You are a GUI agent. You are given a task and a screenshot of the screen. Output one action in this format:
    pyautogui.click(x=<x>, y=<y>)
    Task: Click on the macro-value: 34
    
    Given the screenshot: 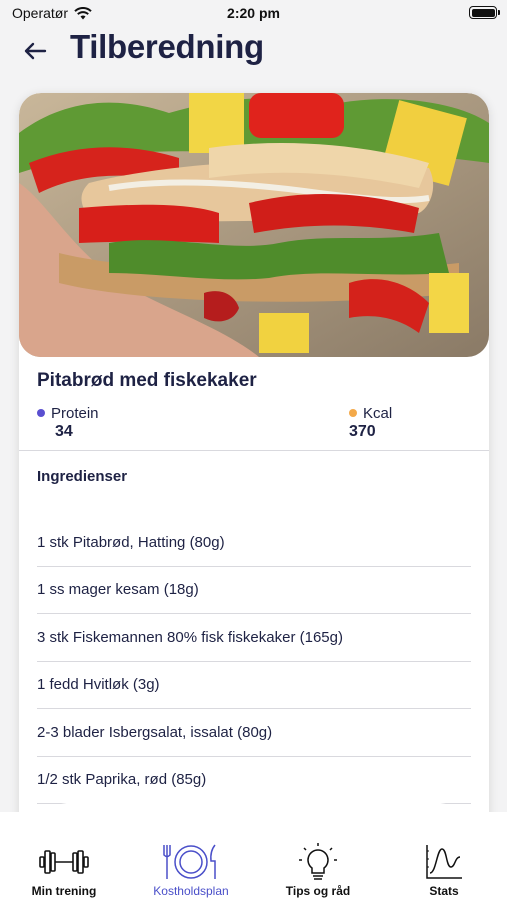 What is the action you would take?
    pyautogui.click(x=64, y=431)
    